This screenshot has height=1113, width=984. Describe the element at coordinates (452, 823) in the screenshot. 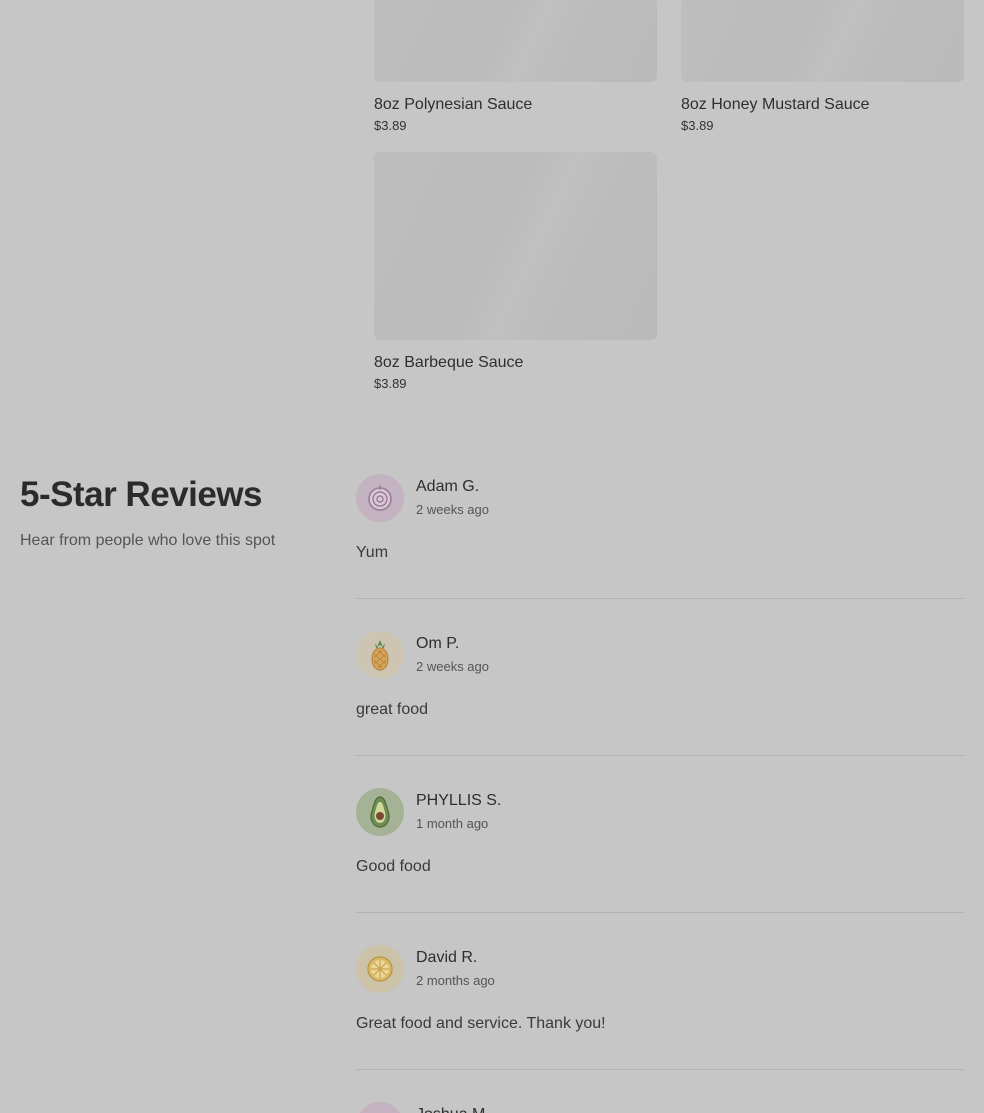

I see `review-time: 1 month ago` at that location.